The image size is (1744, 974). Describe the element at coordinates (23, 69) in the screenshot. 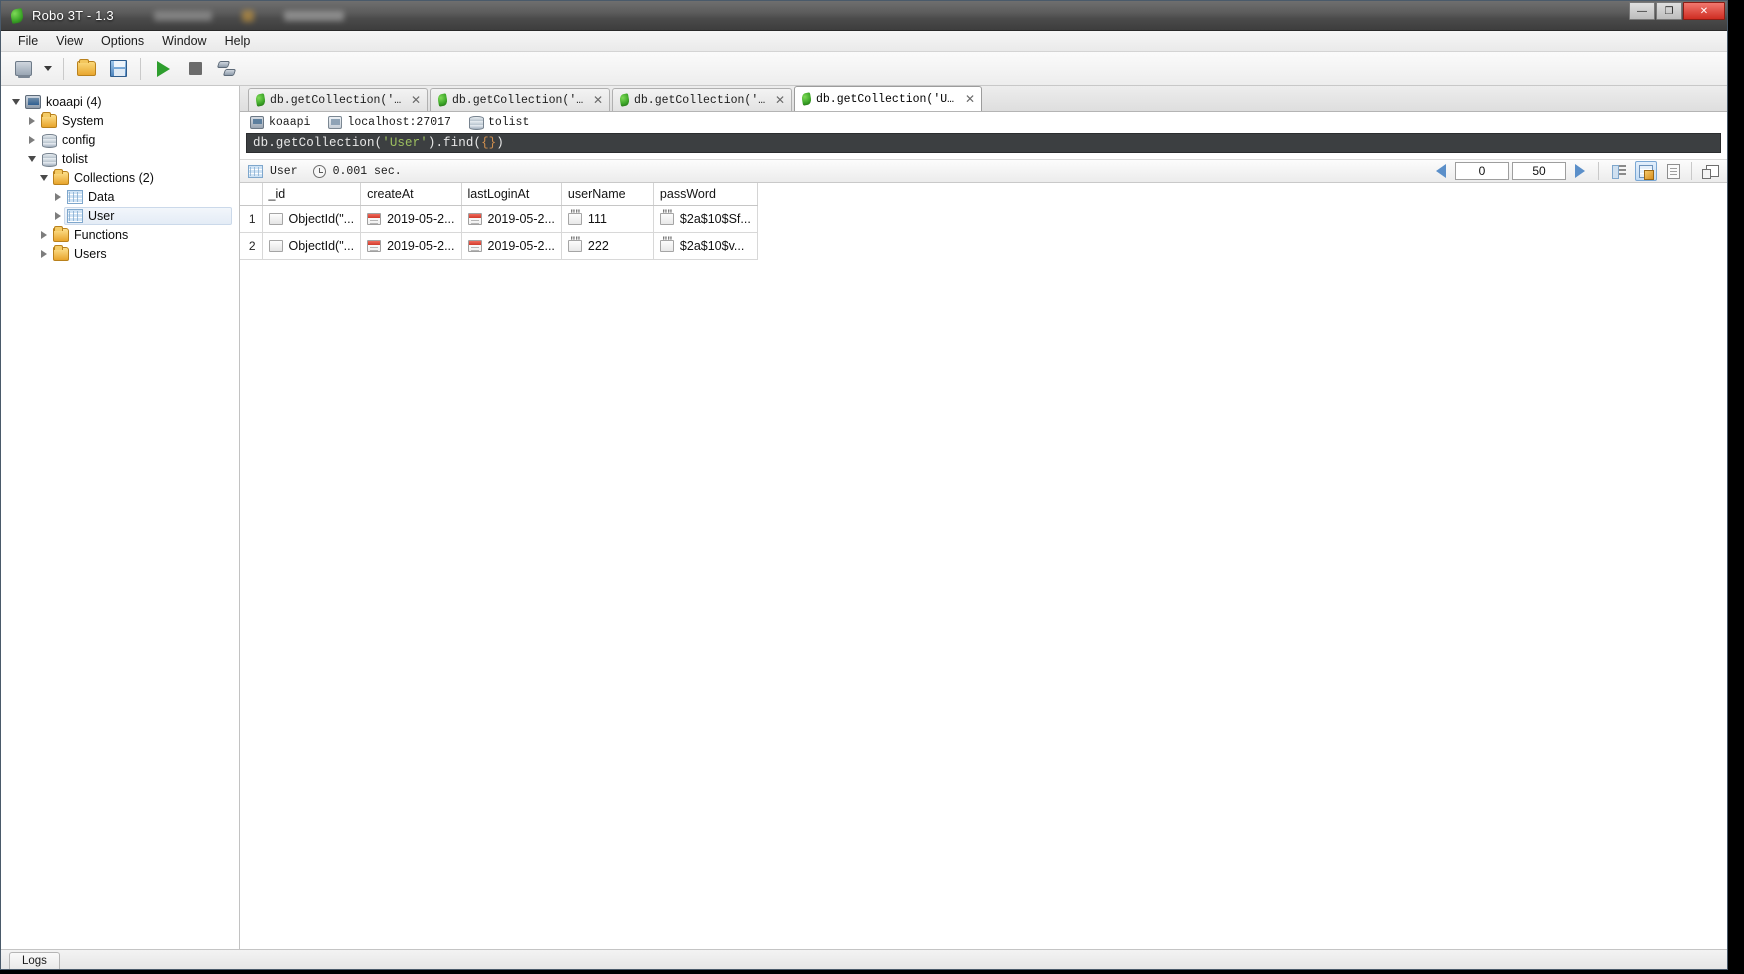

I see `connect-button` at that location.